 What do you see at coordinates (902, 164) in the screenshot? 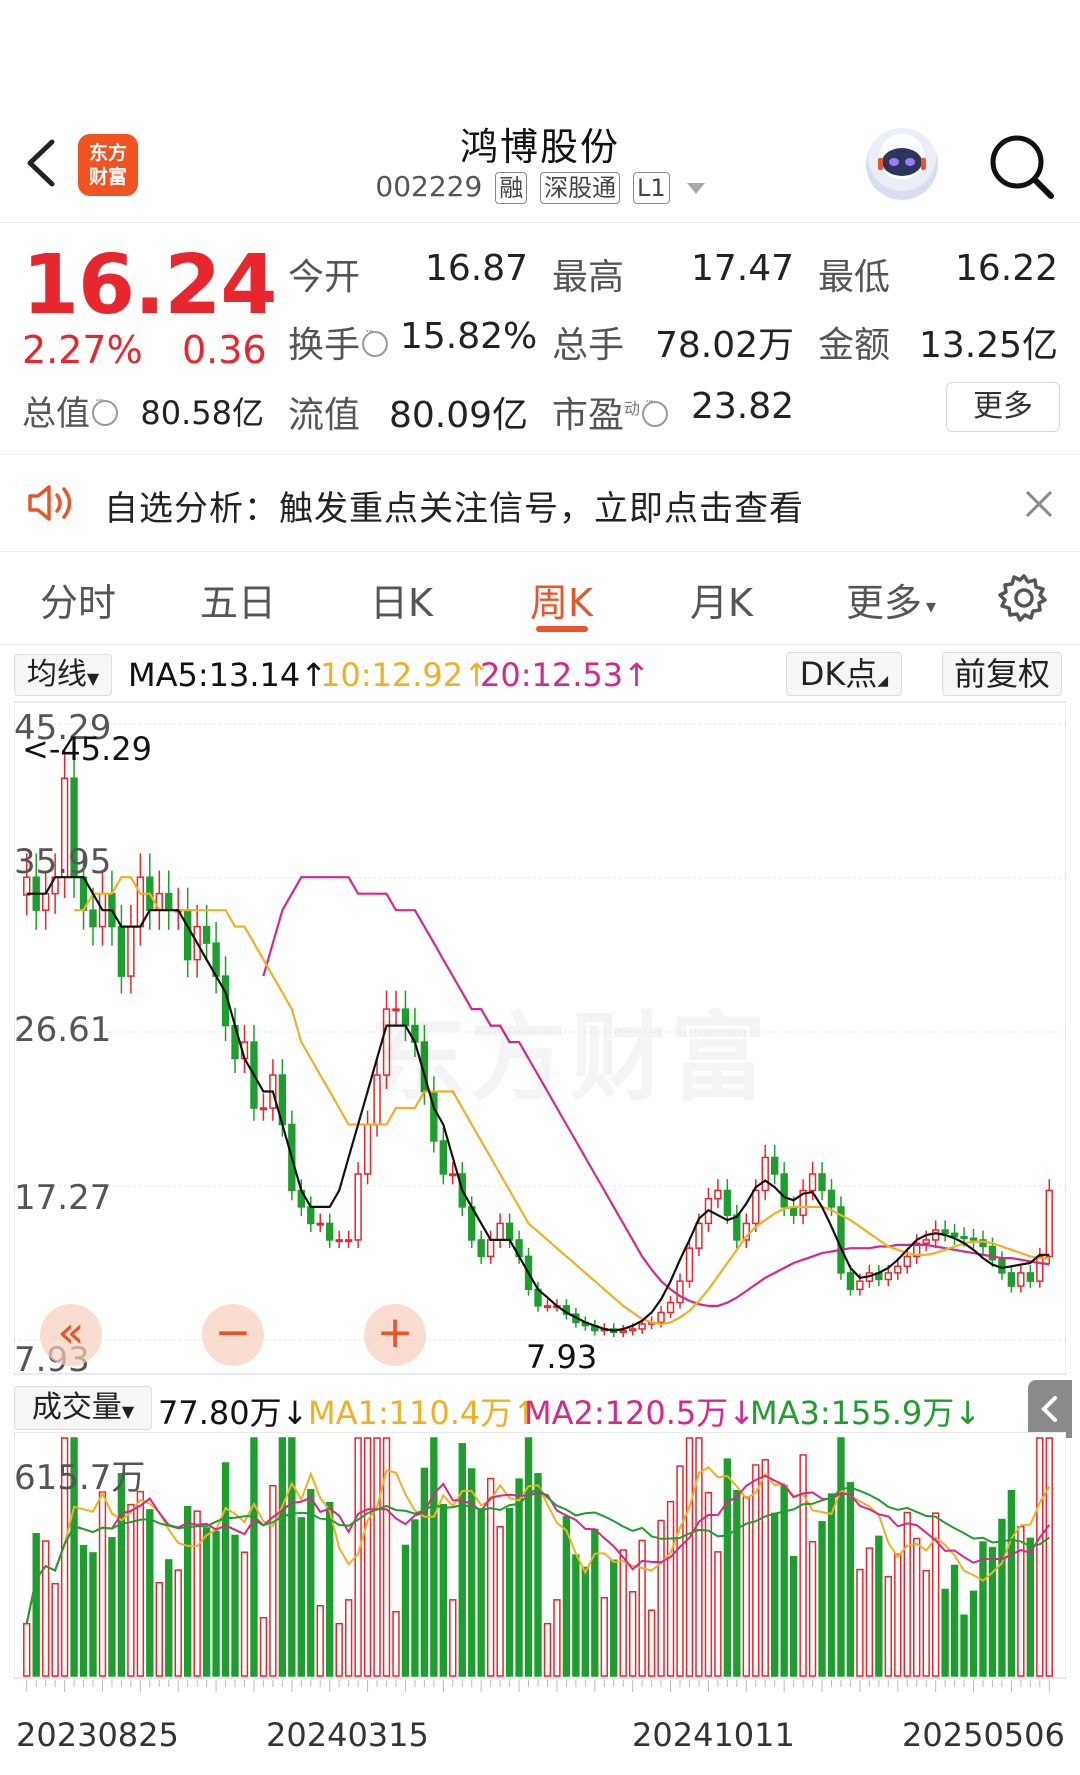
I see `robot-assistant-icon` at bounding box center [902, 164].